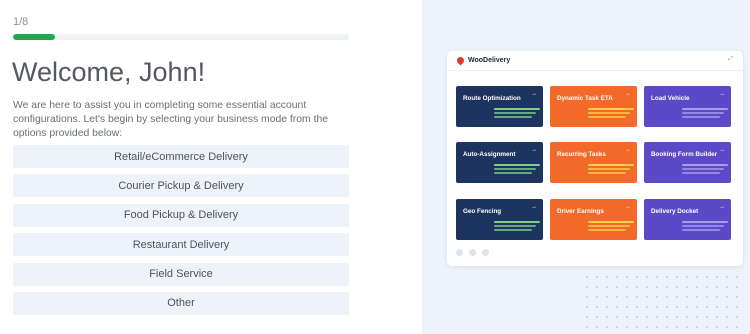 This screenshot has height=334, width=750. Describe the element at coordinates (181, 274) in the screenshot. I see `option-field-service: Field Service` at that location.